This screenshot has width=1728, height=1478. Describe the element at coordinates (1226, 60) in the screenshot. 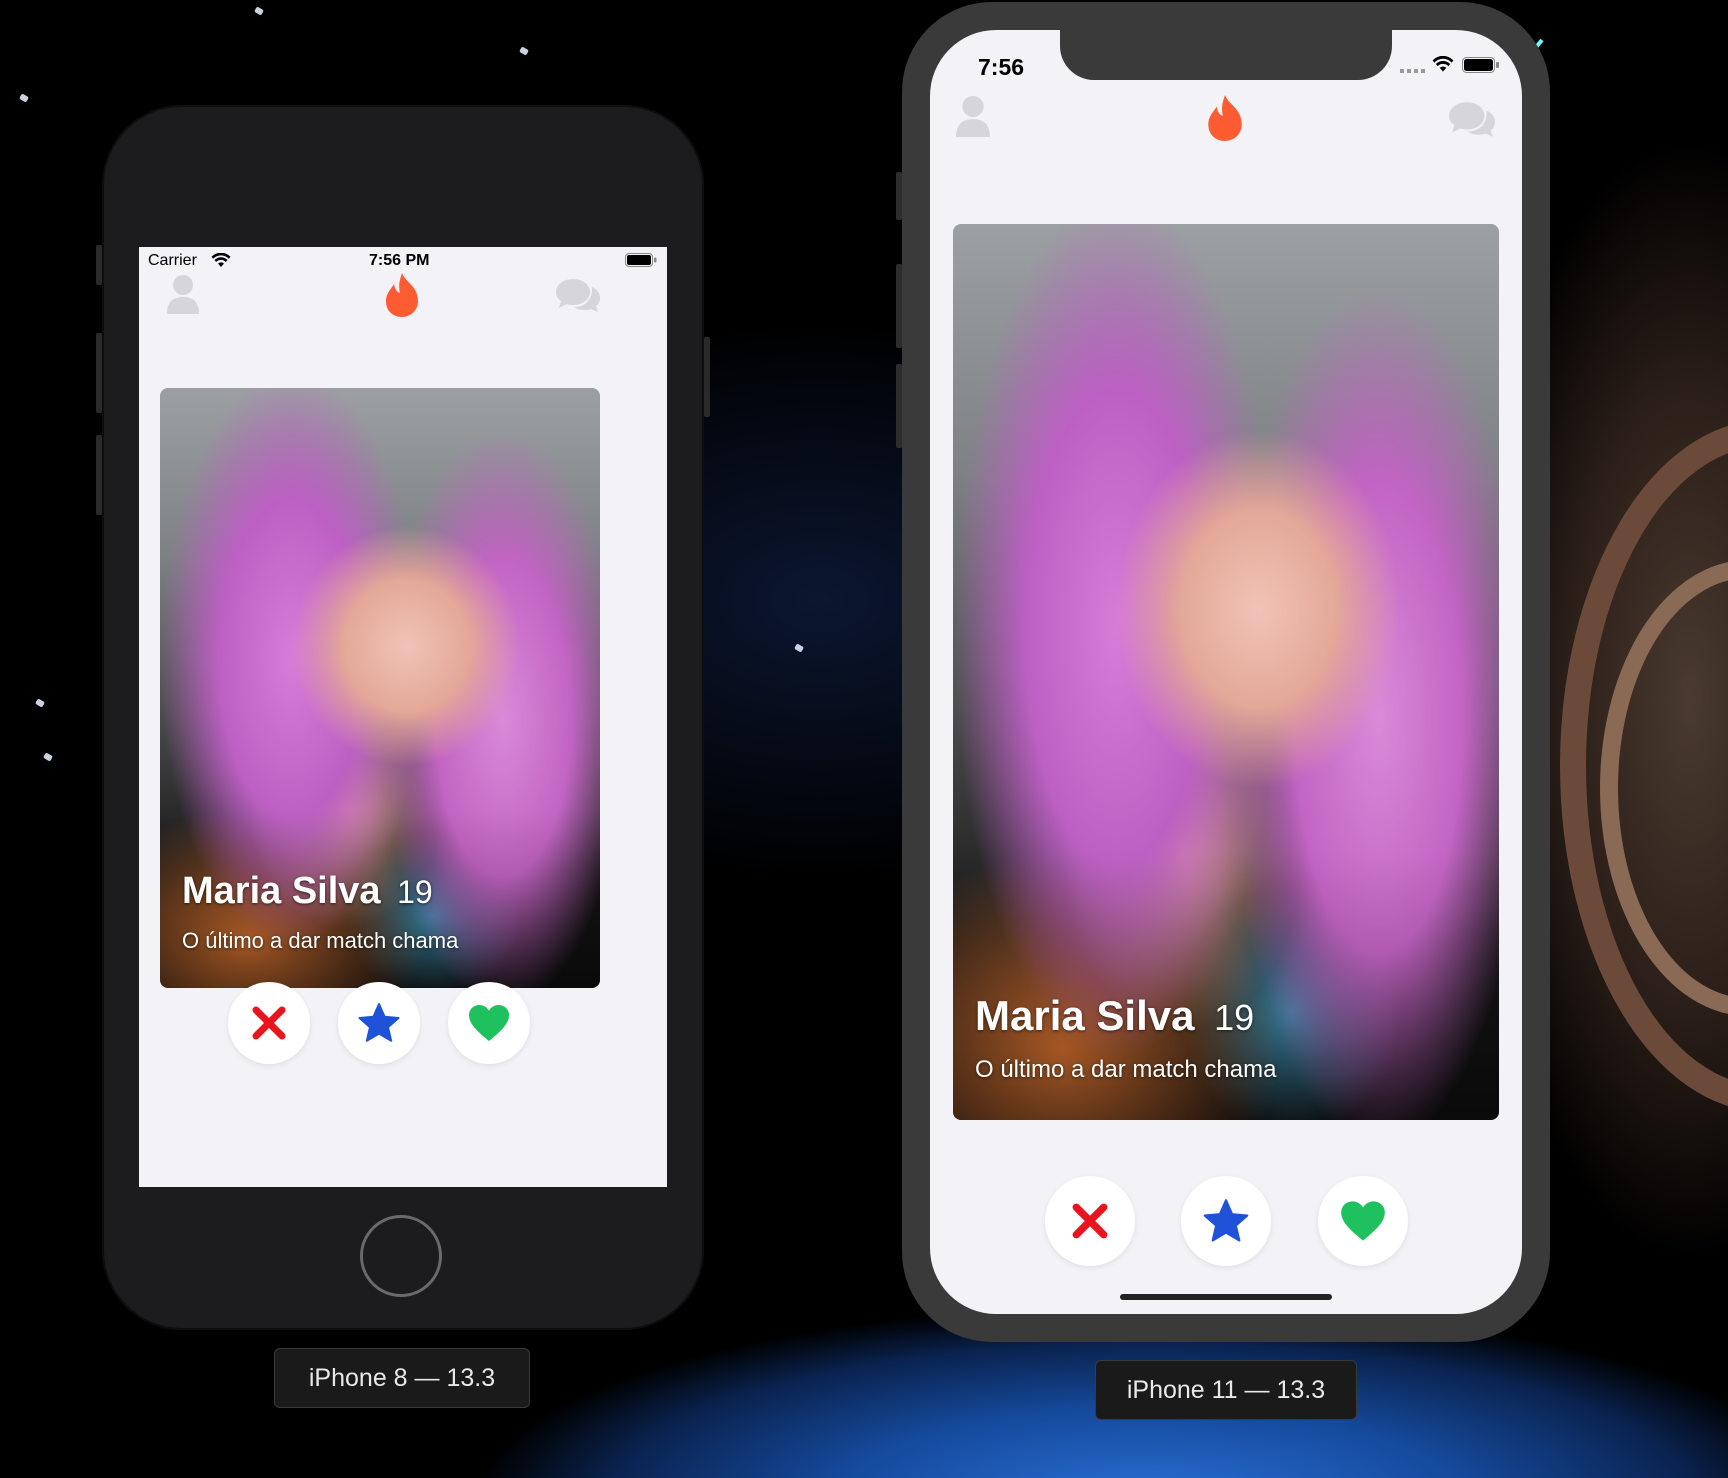

I see `status-bar: 7:56` at that location.